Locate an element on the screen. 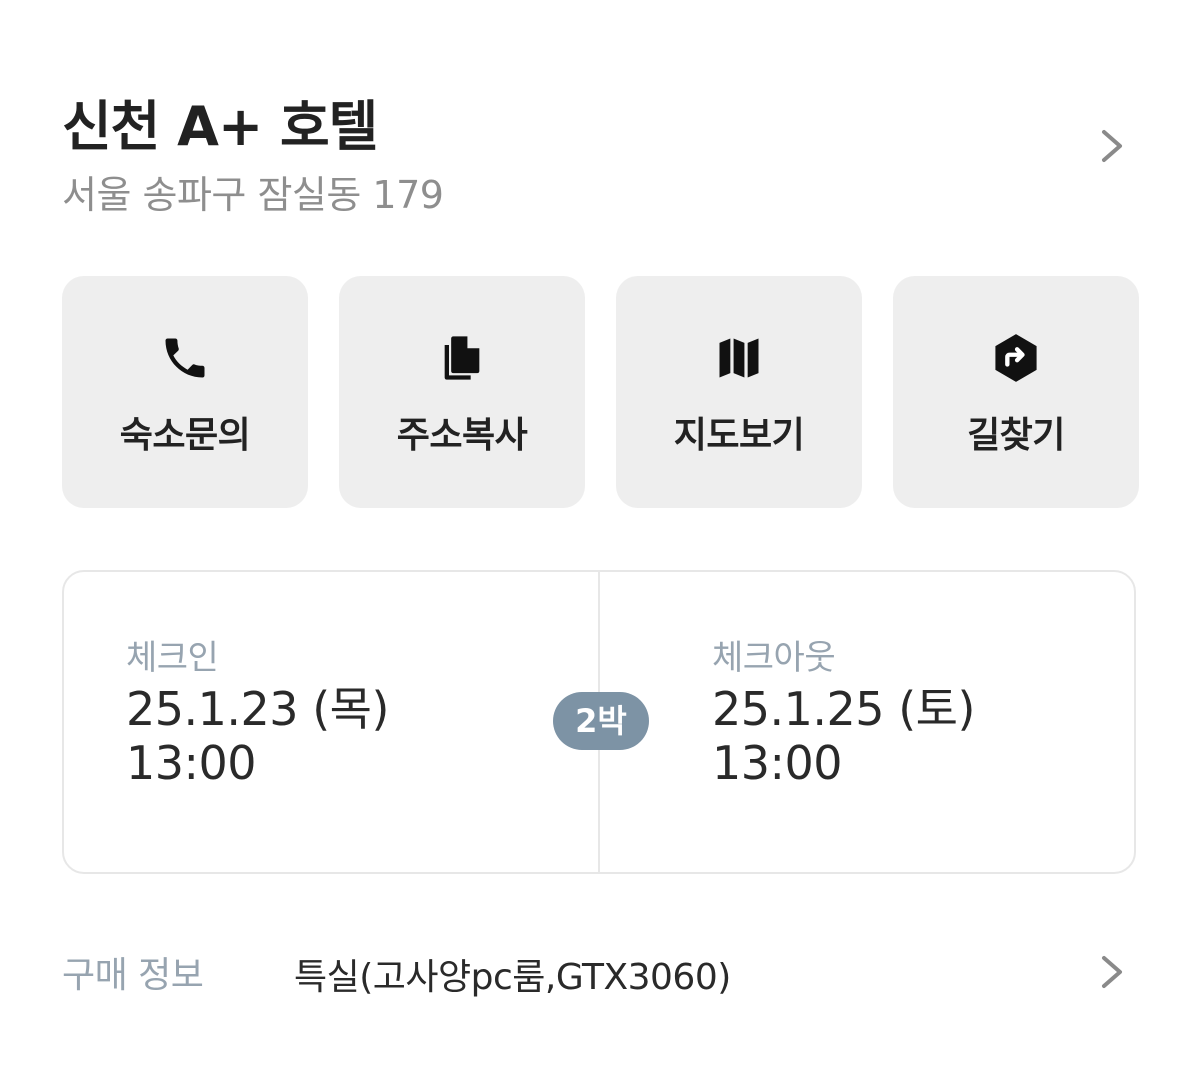 This screenshot has height=1074, width=1200. directions-button: 길찾기 is located at coordinates (1016, 392).